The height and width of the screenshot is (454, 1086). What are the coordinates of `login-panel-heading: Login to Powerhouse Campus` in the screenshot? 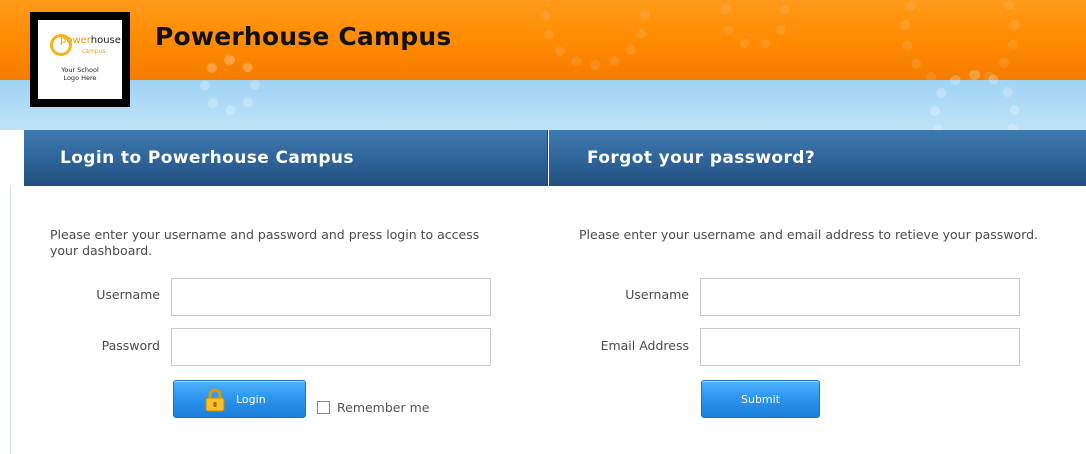 It's located at (286, 158).